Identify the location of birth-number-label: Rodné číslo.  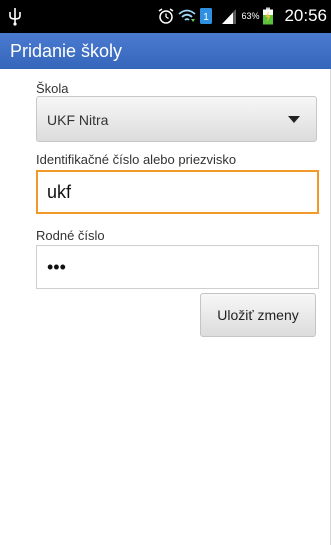
(70, 235).